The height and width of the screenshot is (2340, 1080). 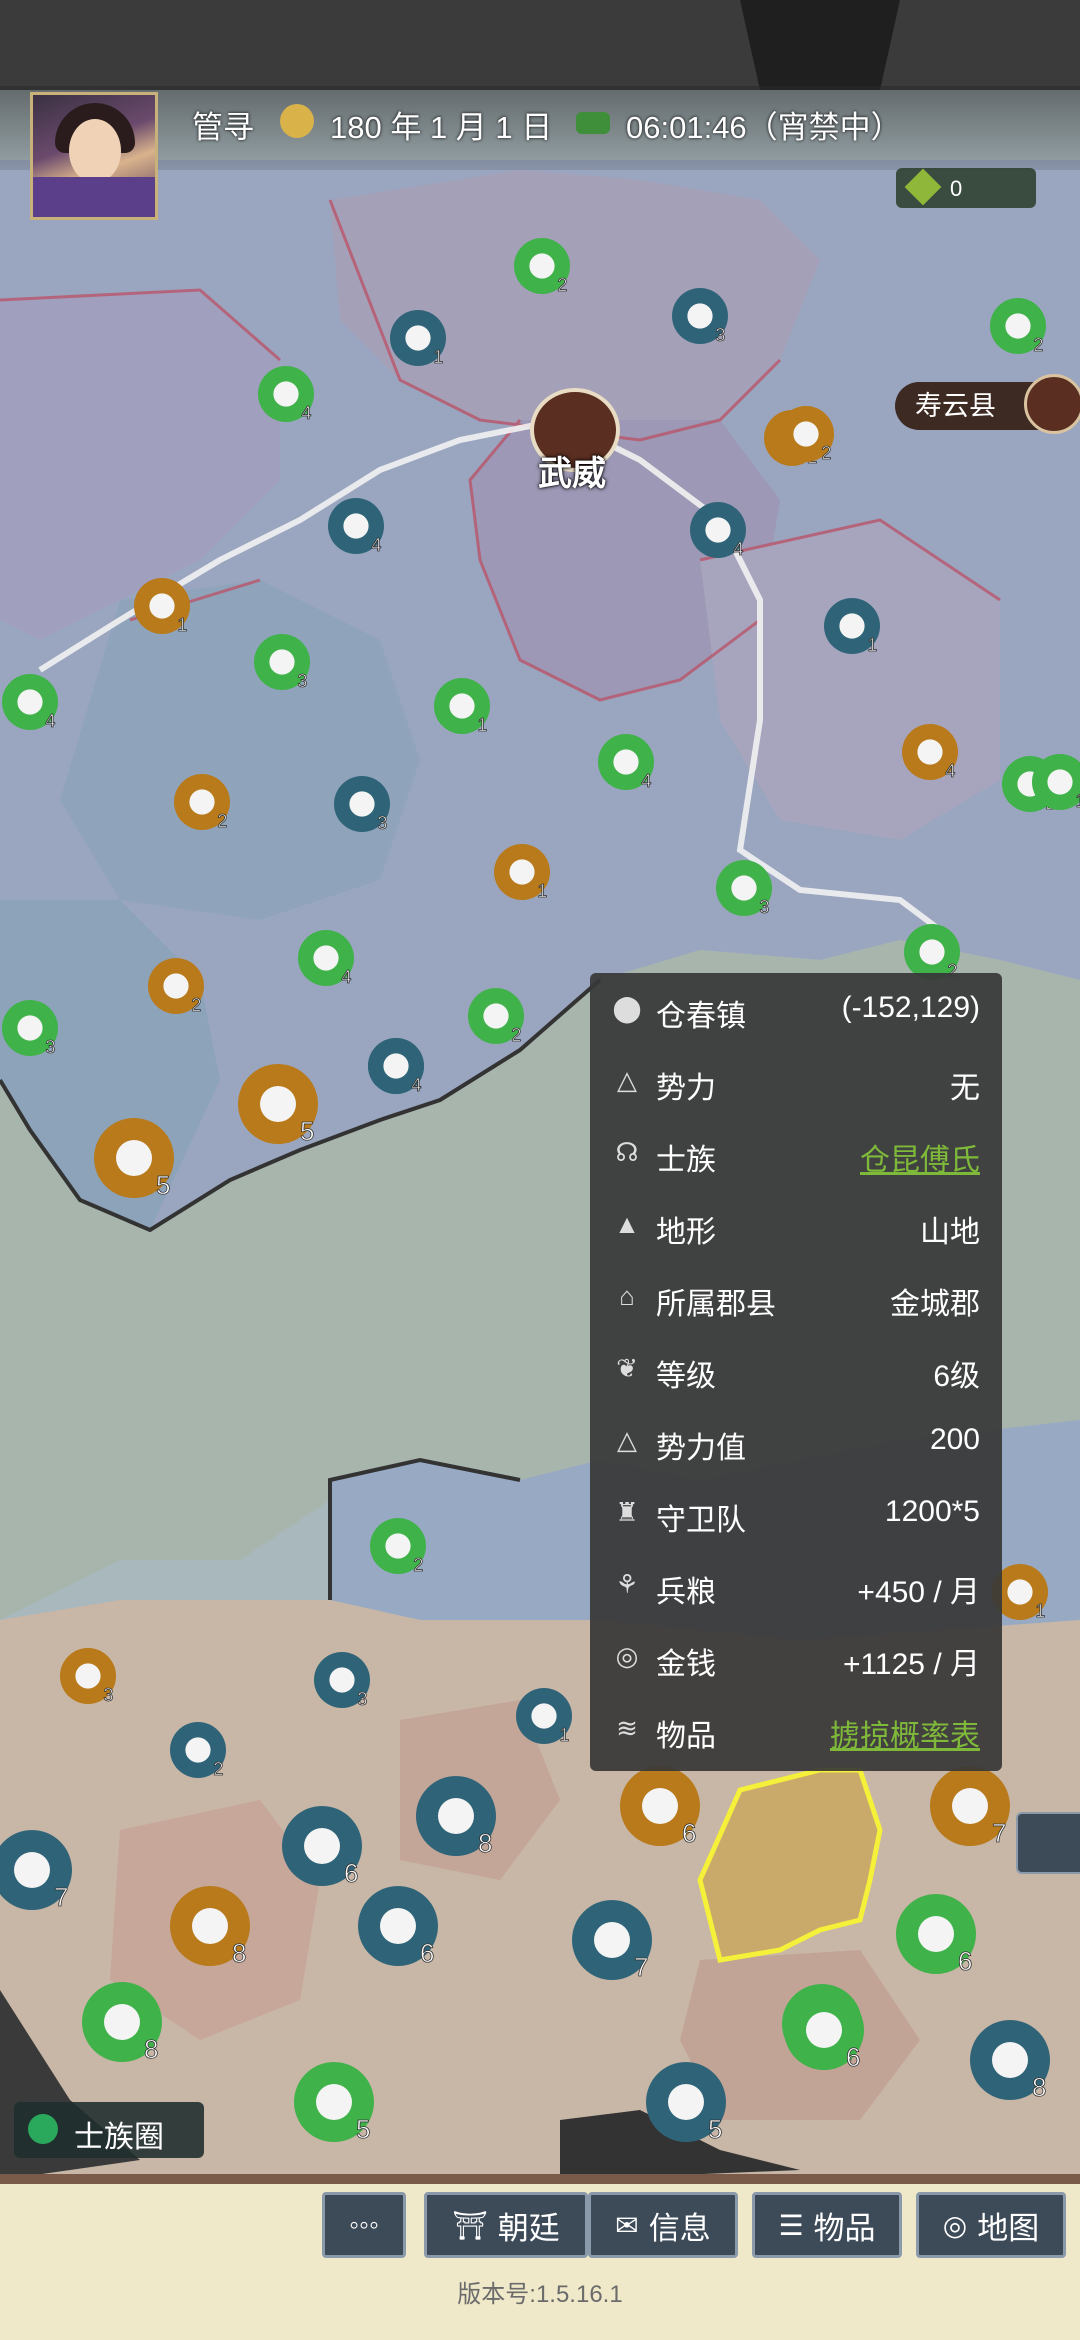 What do you see at coordinates (540, 2179) in the screenshot?
I see `bottom-divider` at bounding box center [540, 2179].